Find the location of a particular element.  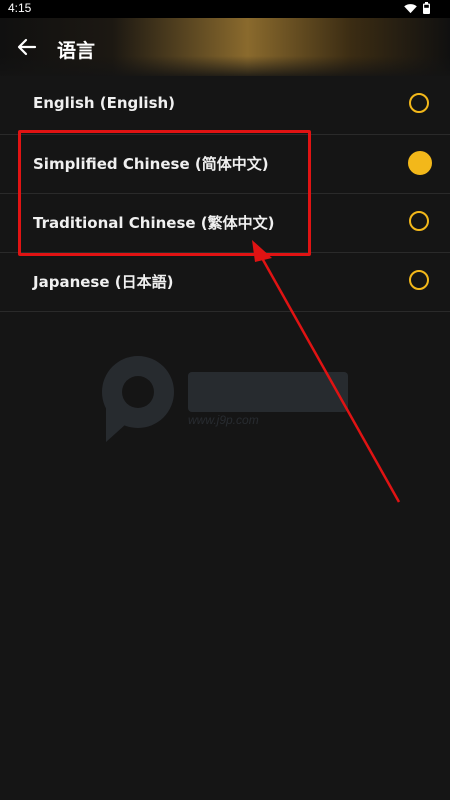

app-bar: 语言 is located at coordinates (225, 47).